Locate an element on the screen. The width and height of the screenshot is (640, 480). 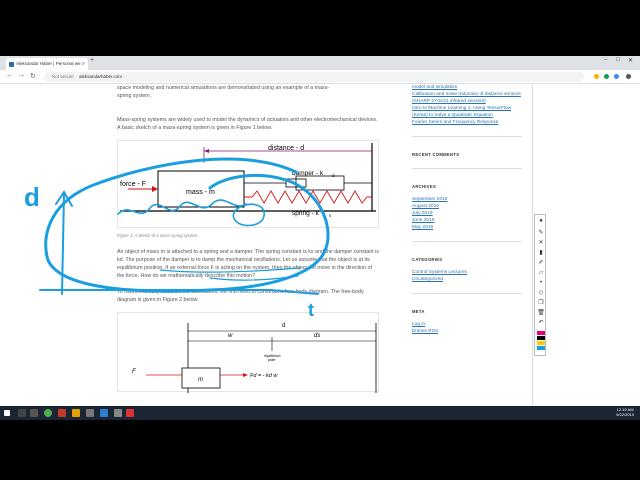
fig2-d-label: d is located at coordinates (283, 326).